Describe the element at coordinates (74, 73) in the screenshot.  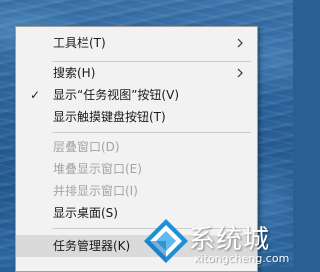
I see `menu-item-label: 搜索(H)` at that location.